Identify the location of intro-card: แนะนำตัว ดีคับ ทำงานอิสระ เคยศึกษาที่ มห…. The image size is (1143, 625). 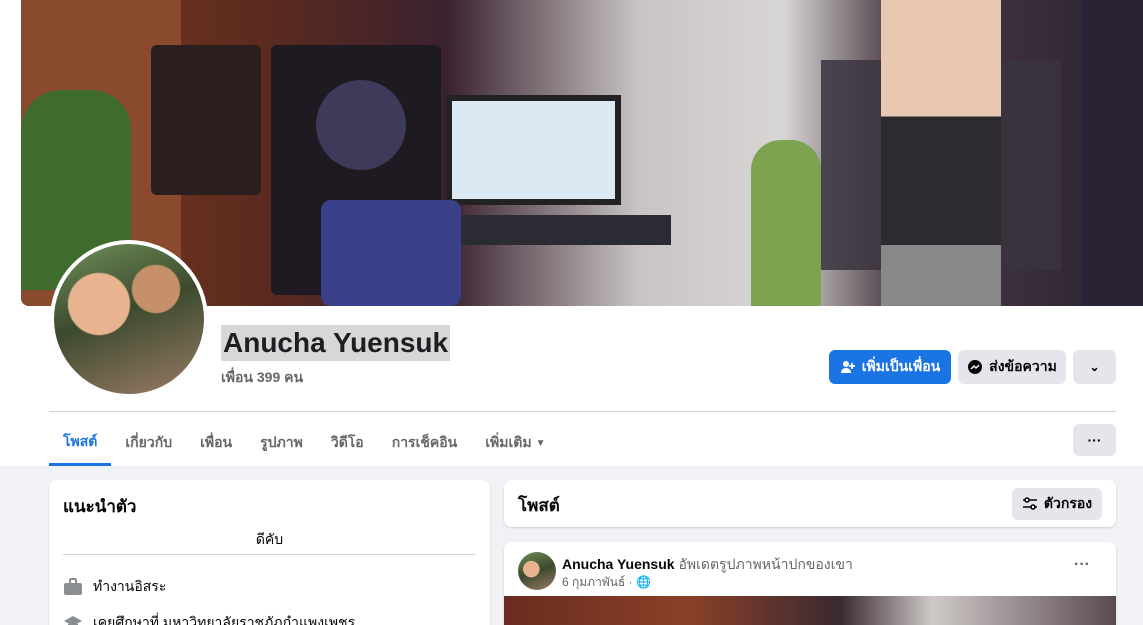
(269, 552).